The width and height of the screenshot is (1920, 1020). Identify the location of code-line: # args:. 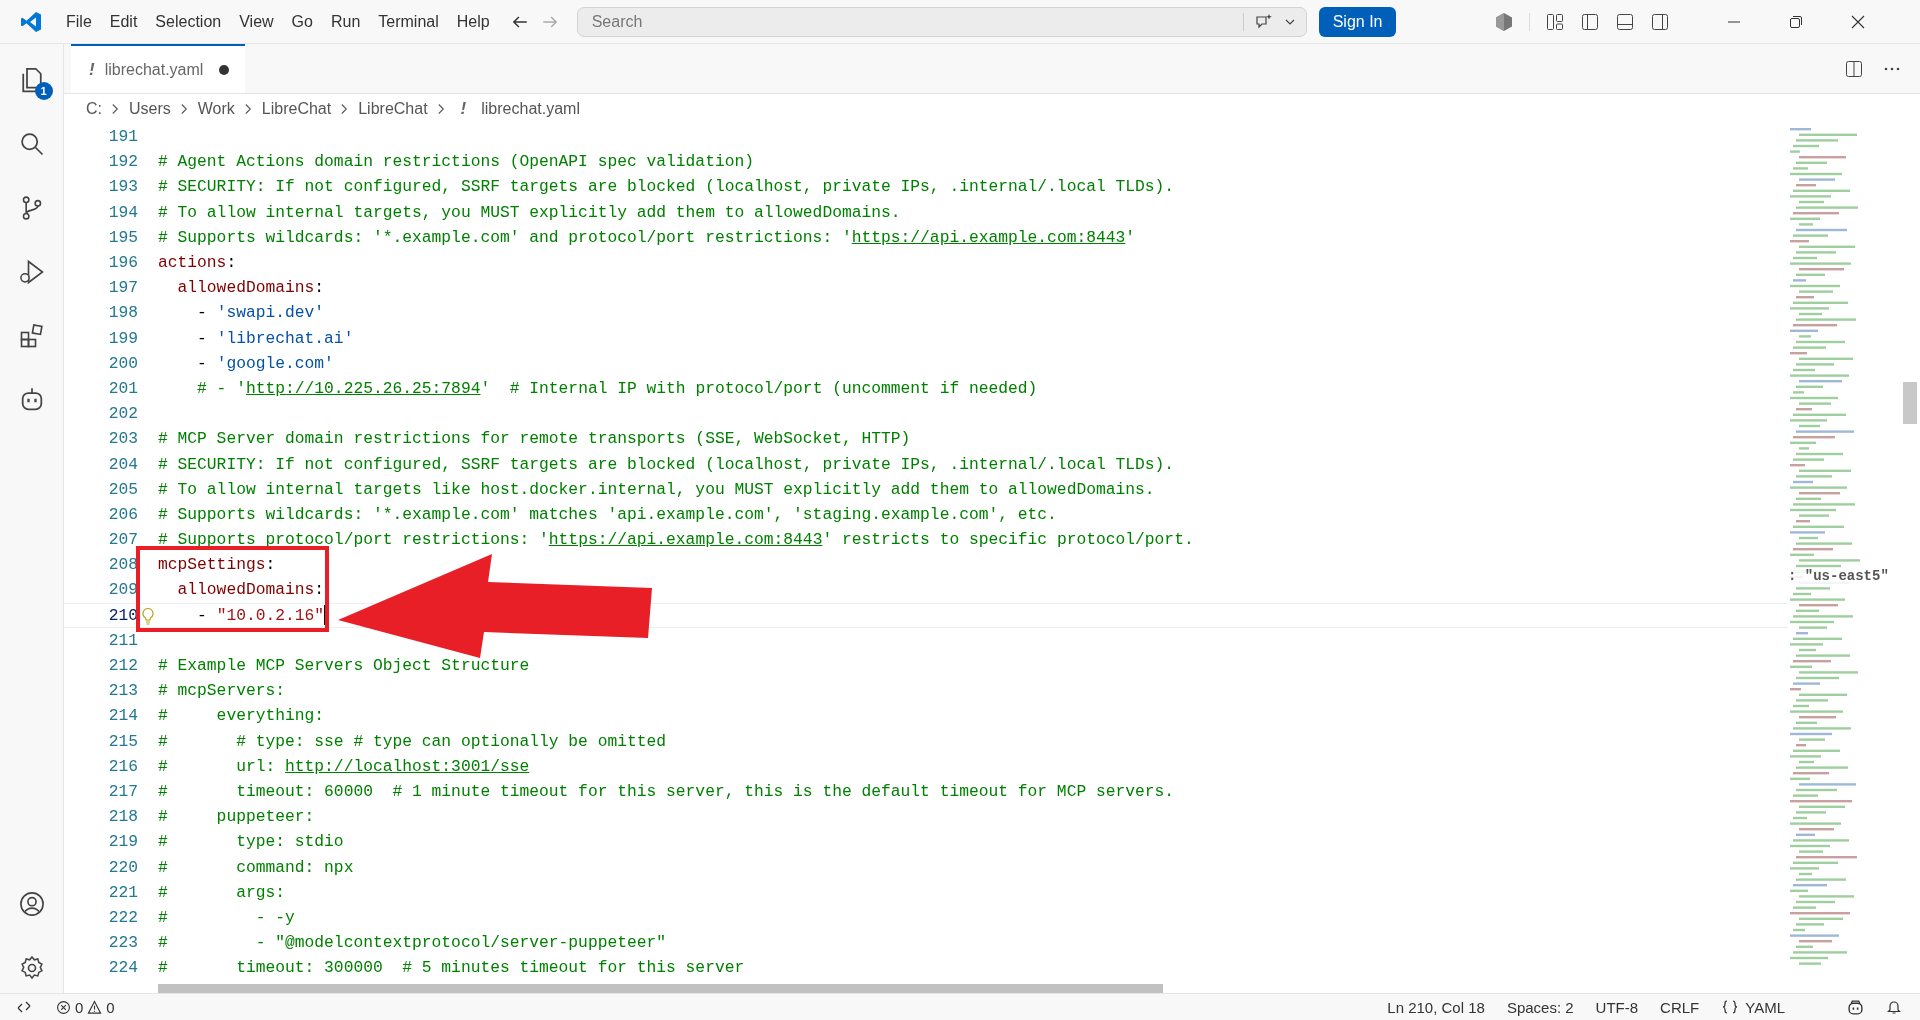
(221, 892).